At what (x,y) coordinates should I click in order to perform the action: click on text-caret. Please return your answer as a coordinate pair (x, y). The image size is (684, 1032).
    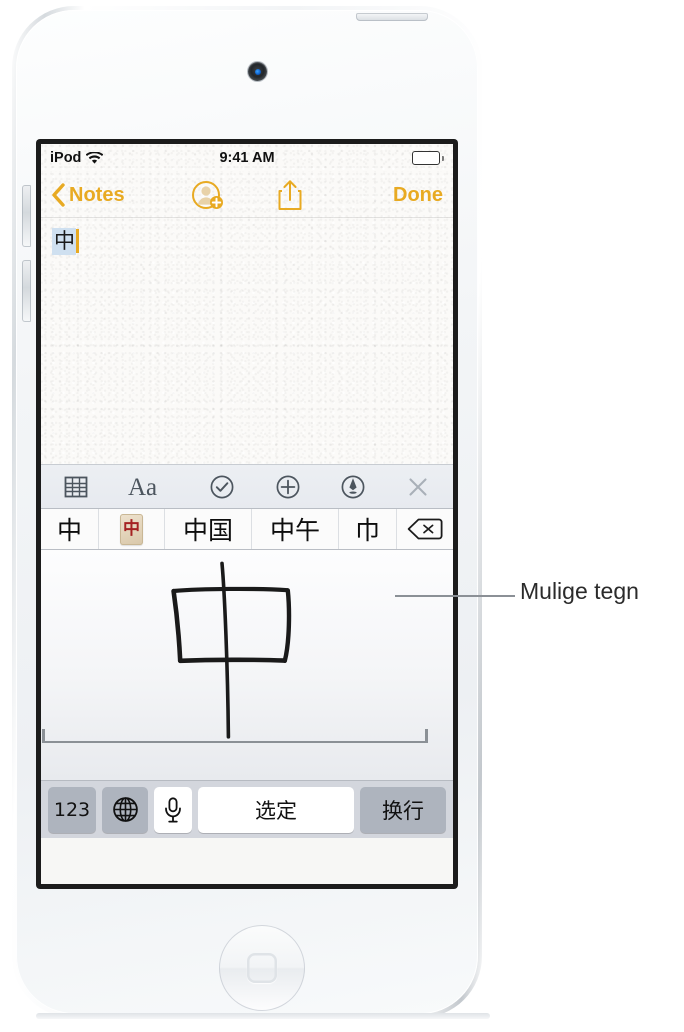
    Looking at the image, I should click on (77, 241).